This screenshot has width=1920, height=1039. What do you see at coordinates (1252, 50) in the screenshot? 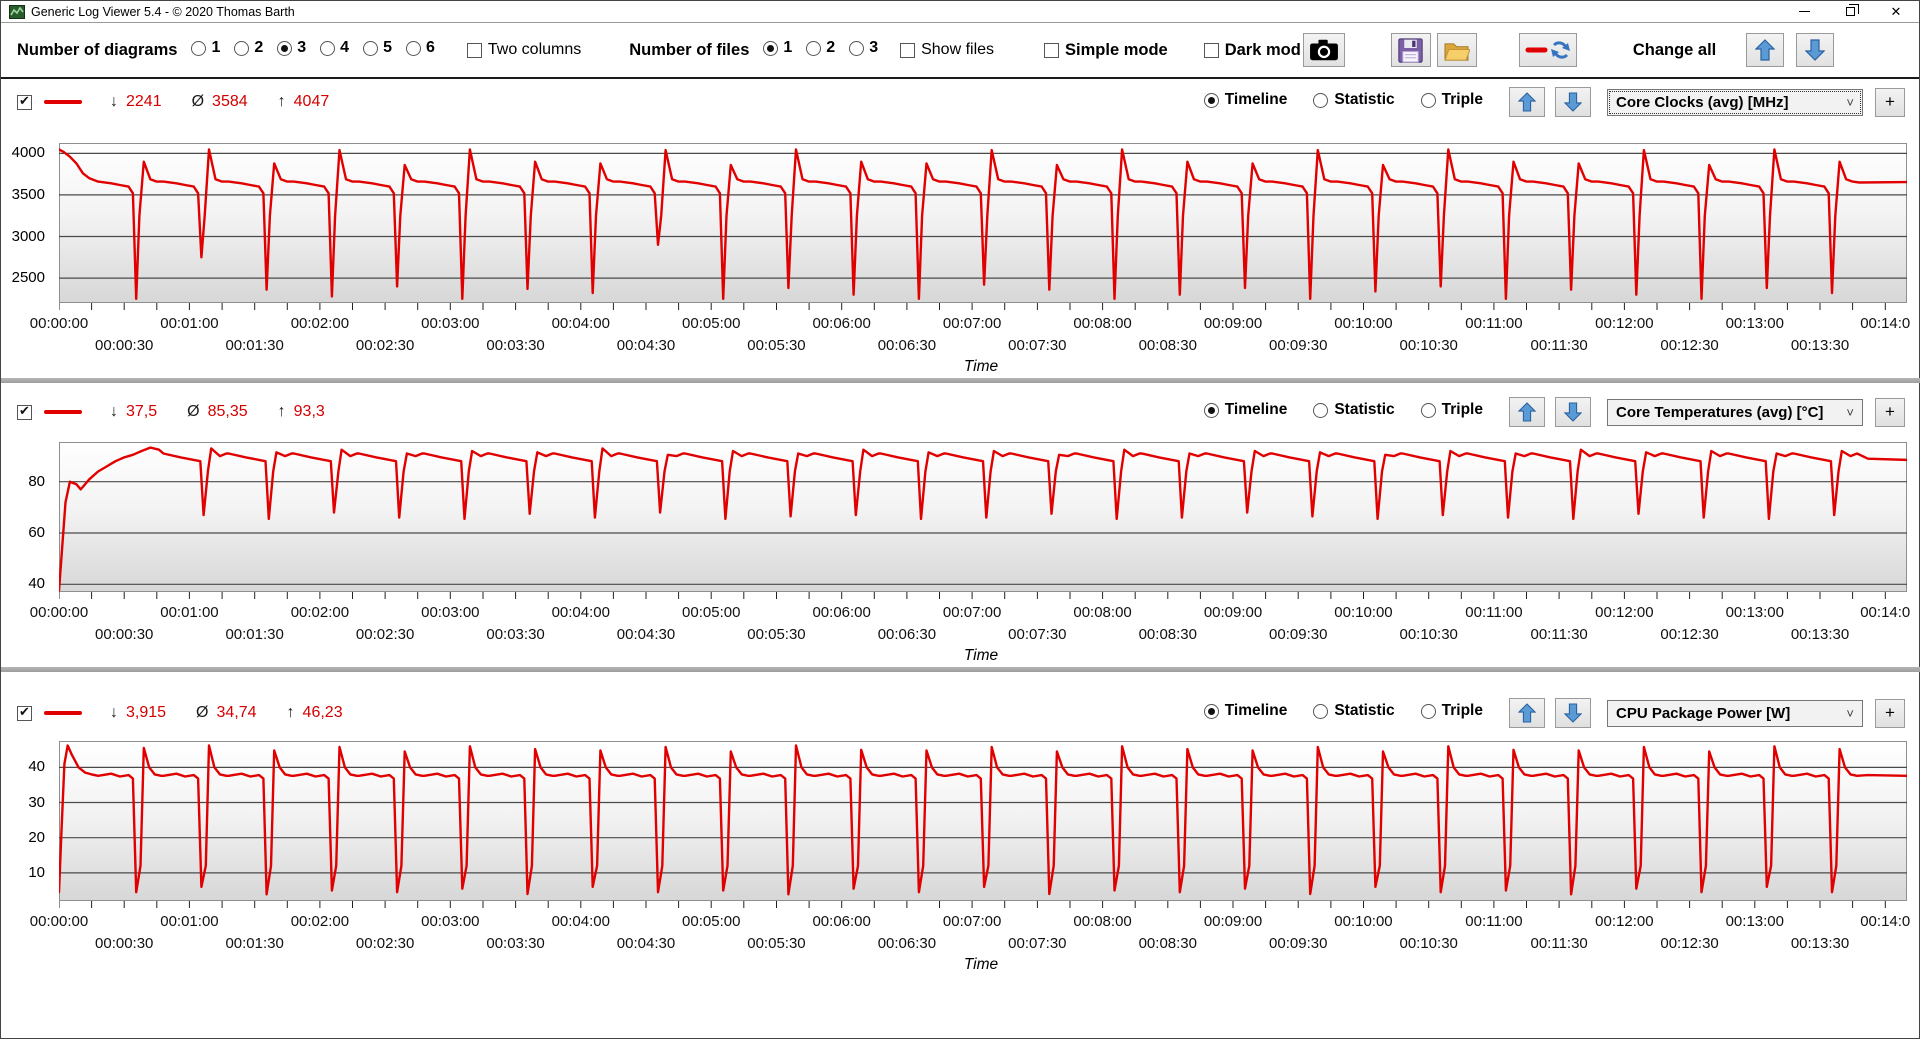
I see `dark-mode-checkbox: Dark mod` at bounding box center [1252, 50].